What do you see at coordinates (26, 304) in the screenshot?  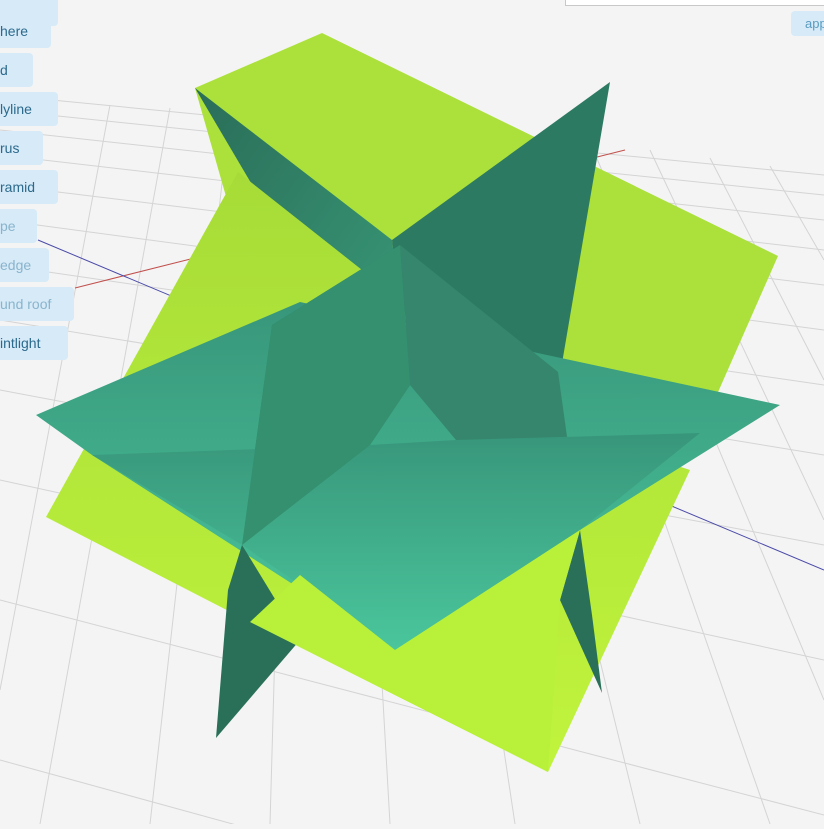 I see `sidebar-item-label: und roof` at bounding box center [26, 304].